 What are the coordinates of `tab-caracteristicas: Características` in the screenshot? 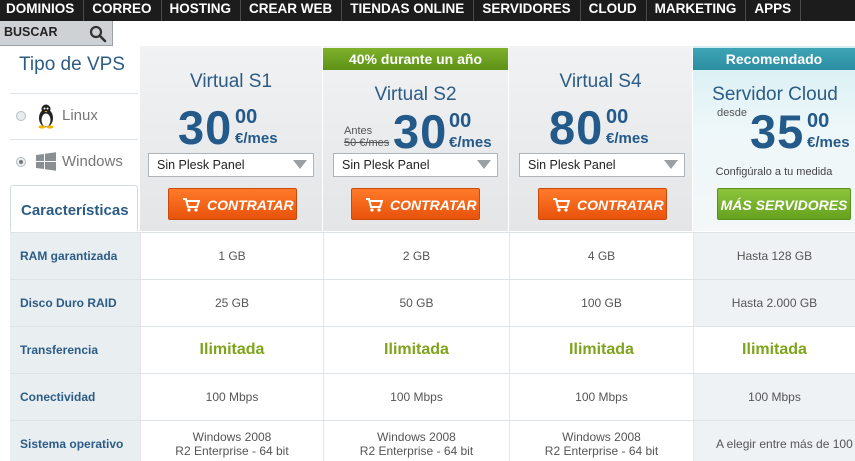 It's located at (74, 208).